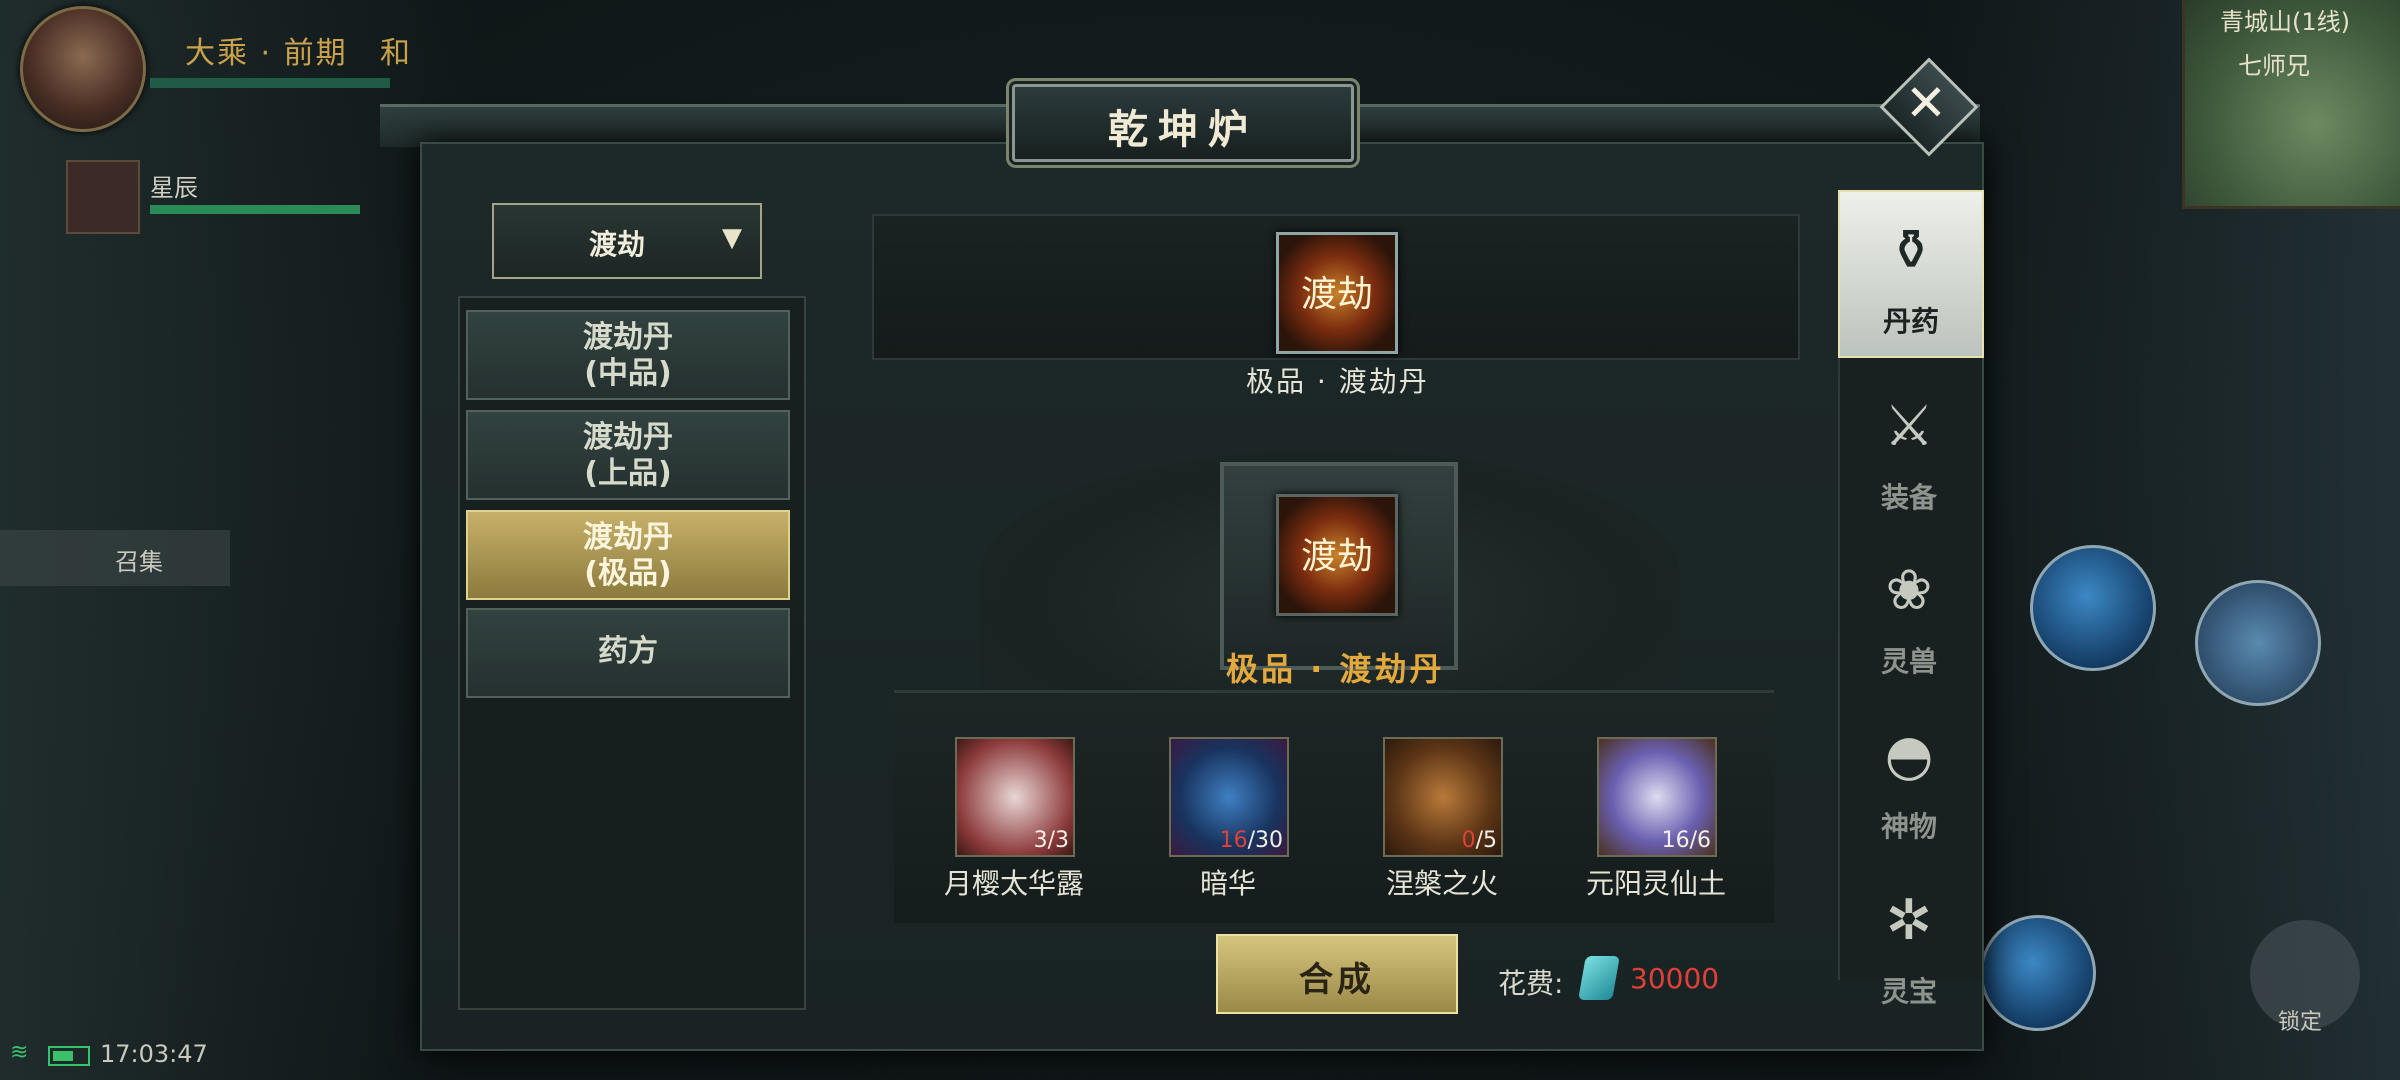 Image resolution: width=2400 pixels, height=1080 pixels. I want to click on category-dropdown: 渡劫 ▼, so click(627, 241).